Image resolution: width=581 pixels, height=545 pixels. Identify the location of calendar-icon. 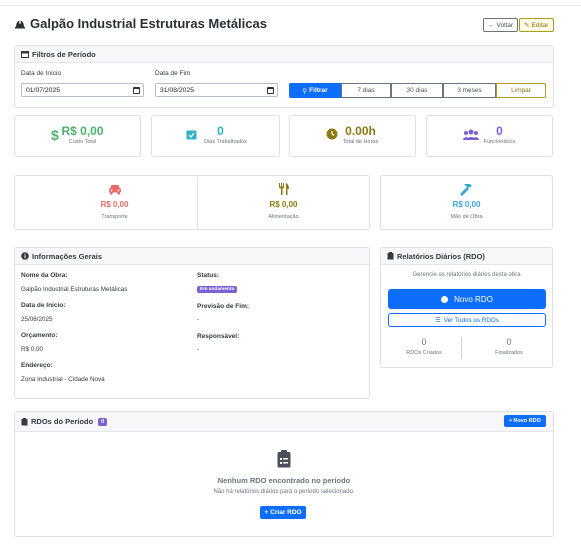
(25, 54).